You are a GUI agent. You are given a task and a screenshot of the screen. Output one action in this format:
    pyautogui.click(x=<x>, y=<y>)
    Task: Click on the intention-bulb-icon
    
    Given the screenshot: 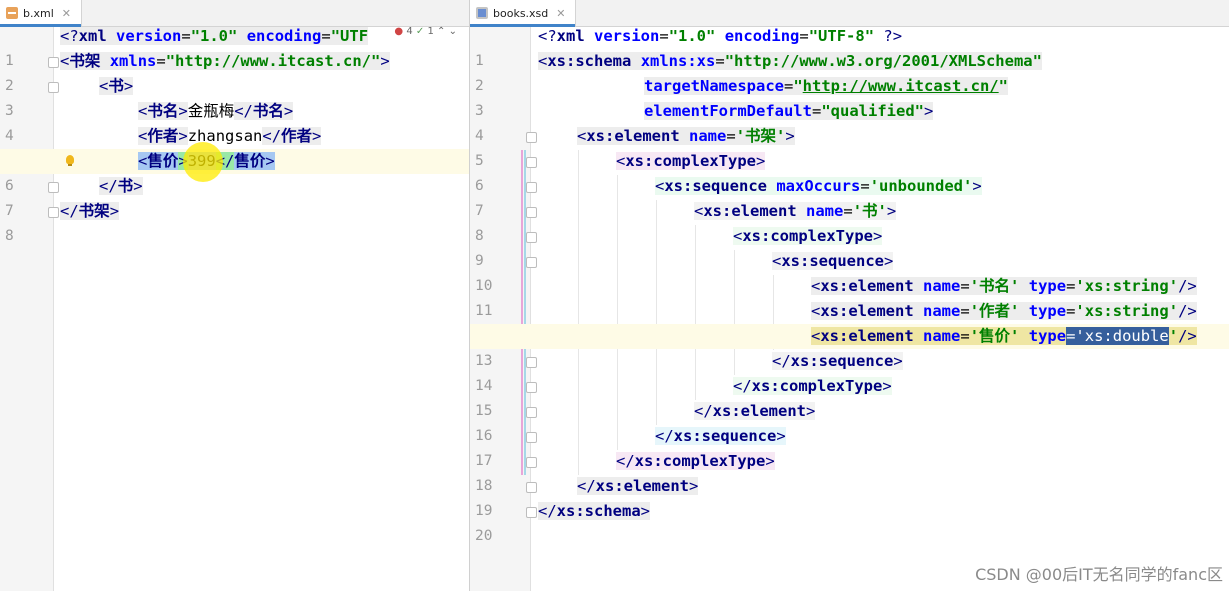 What is the action you would take?
    pyautogui.click(x=70, y=160)
    